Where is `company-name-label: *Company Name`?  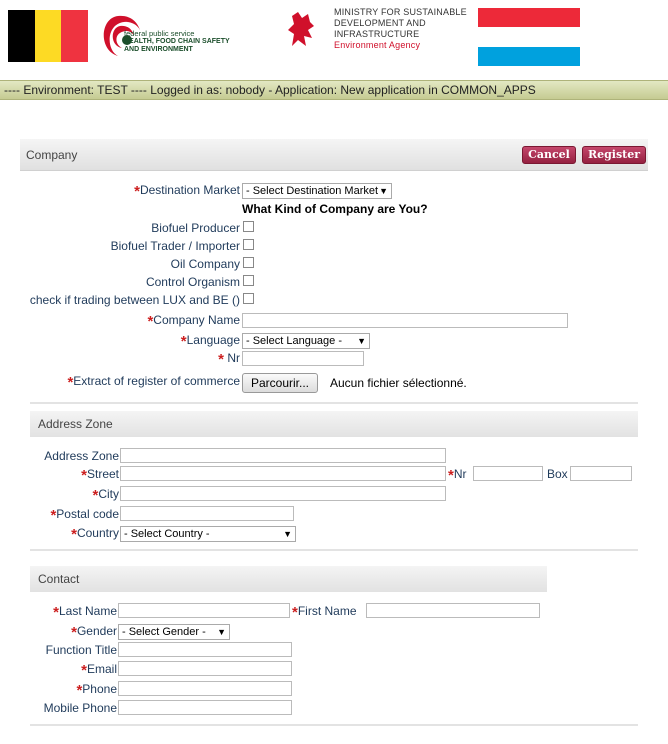 company-name-label: *Company Name is located at coordinates (193, 321).